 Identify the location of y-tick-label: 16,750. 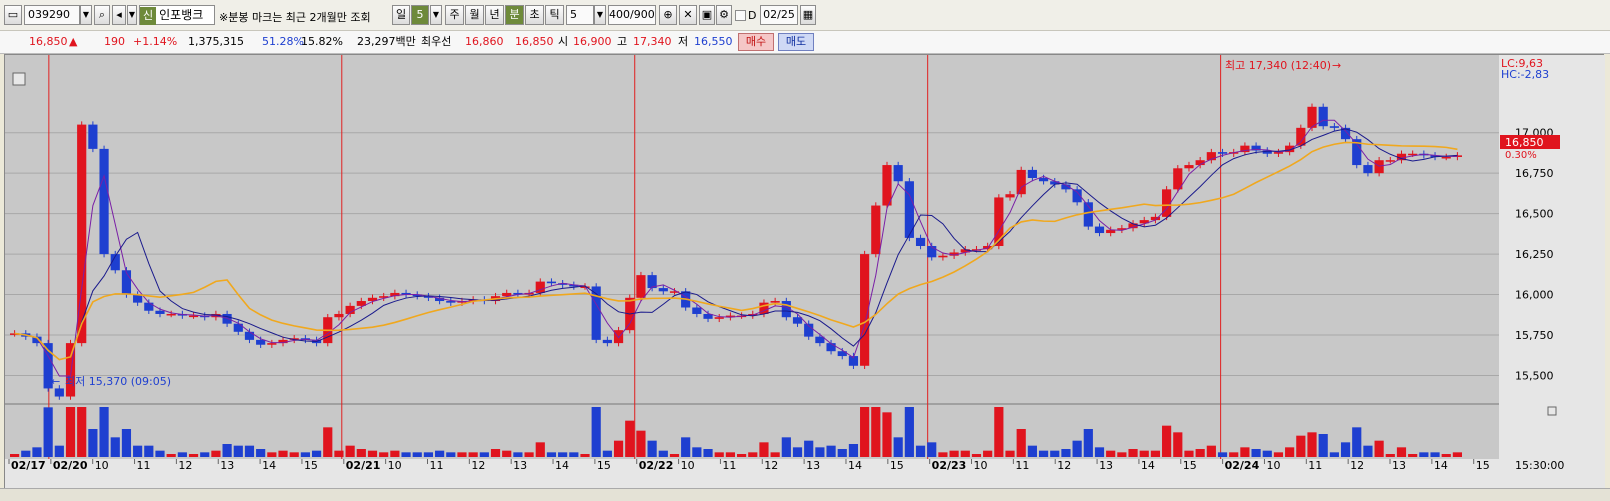
(1534, 173).